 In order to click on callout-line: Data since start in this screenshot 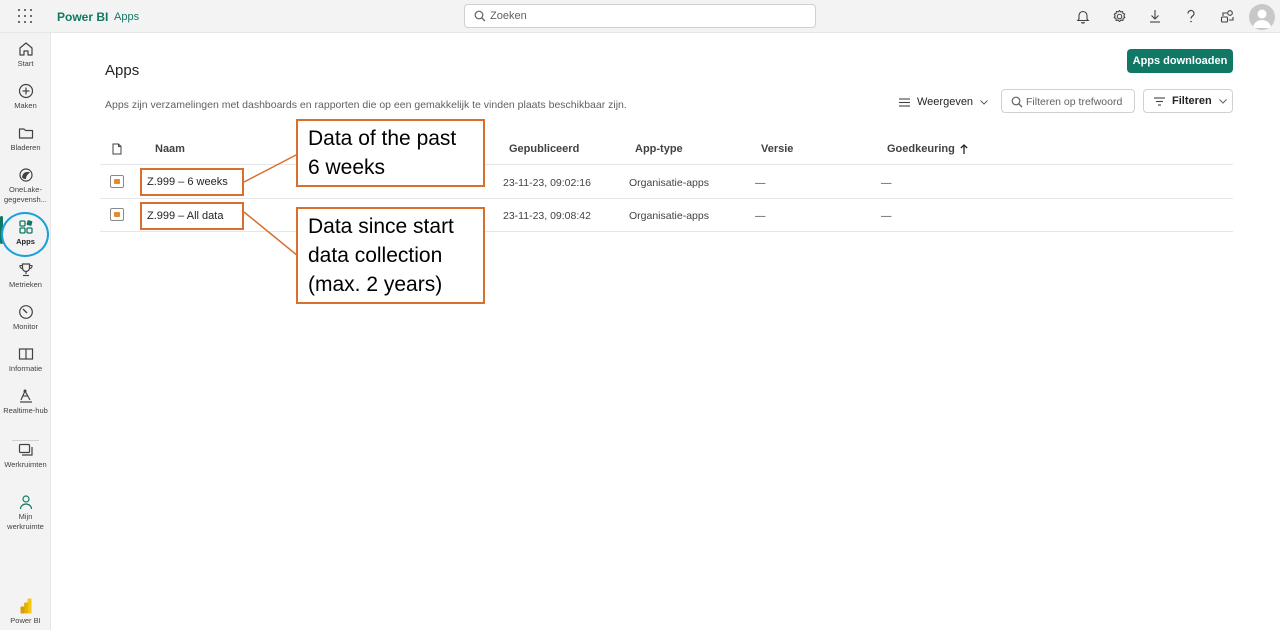, I will do `click(381, 226)`.